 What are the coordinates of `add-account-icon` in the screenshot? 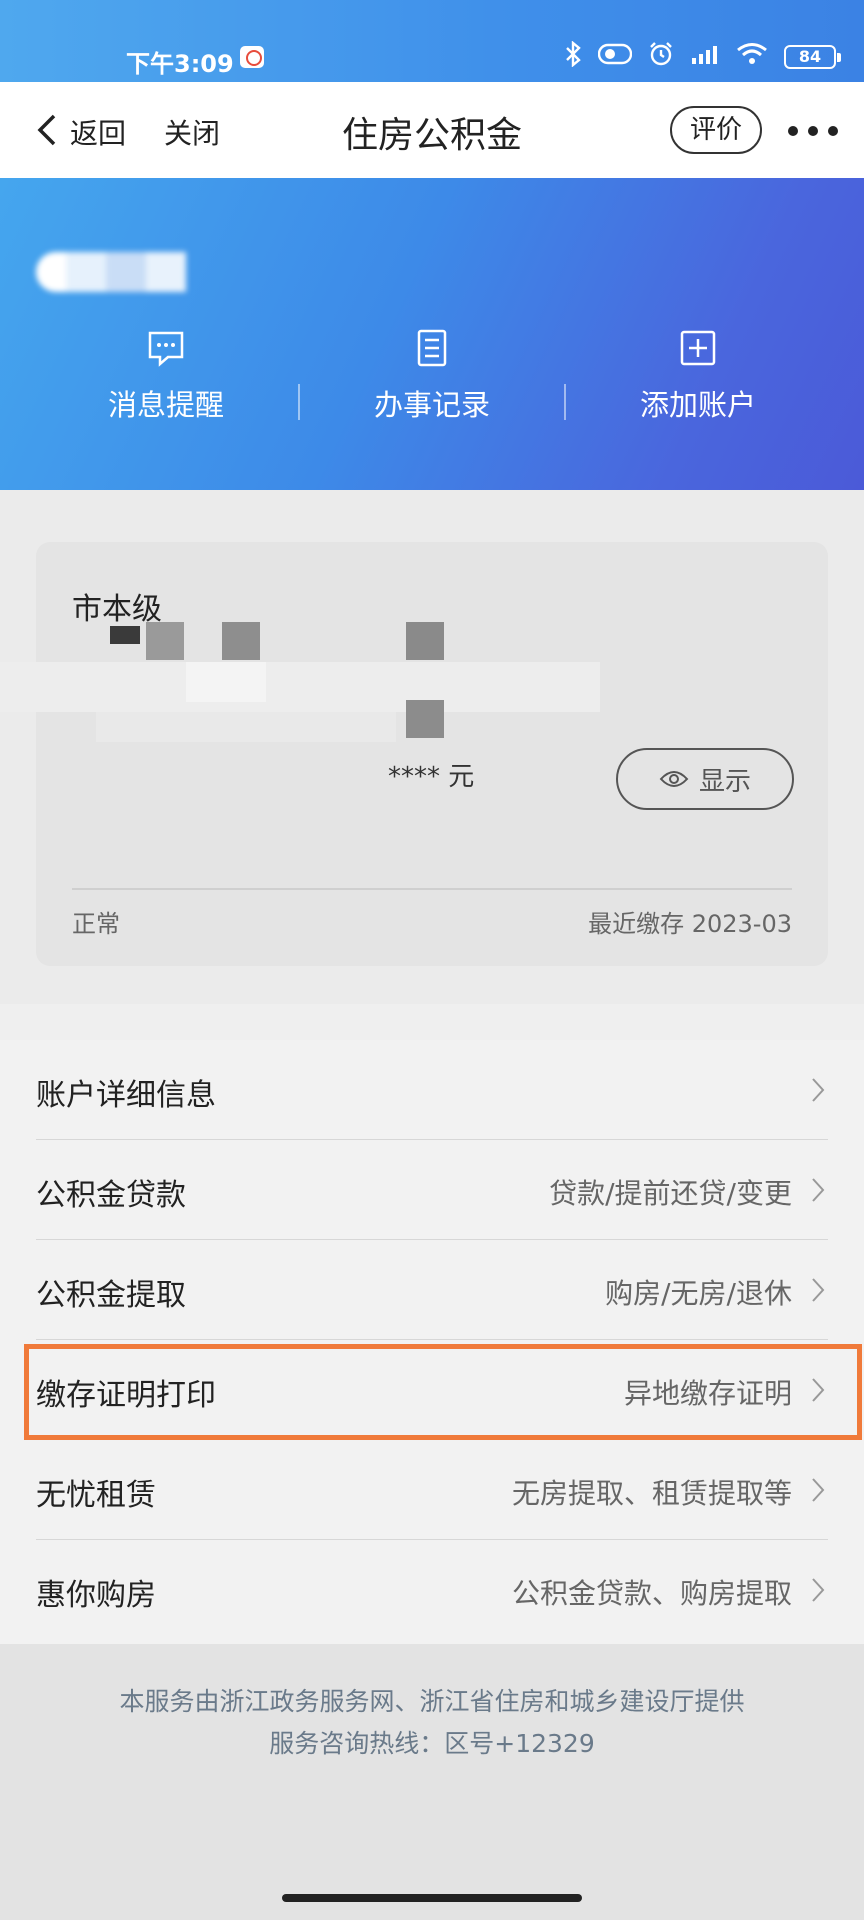 It's located at (698, 348).